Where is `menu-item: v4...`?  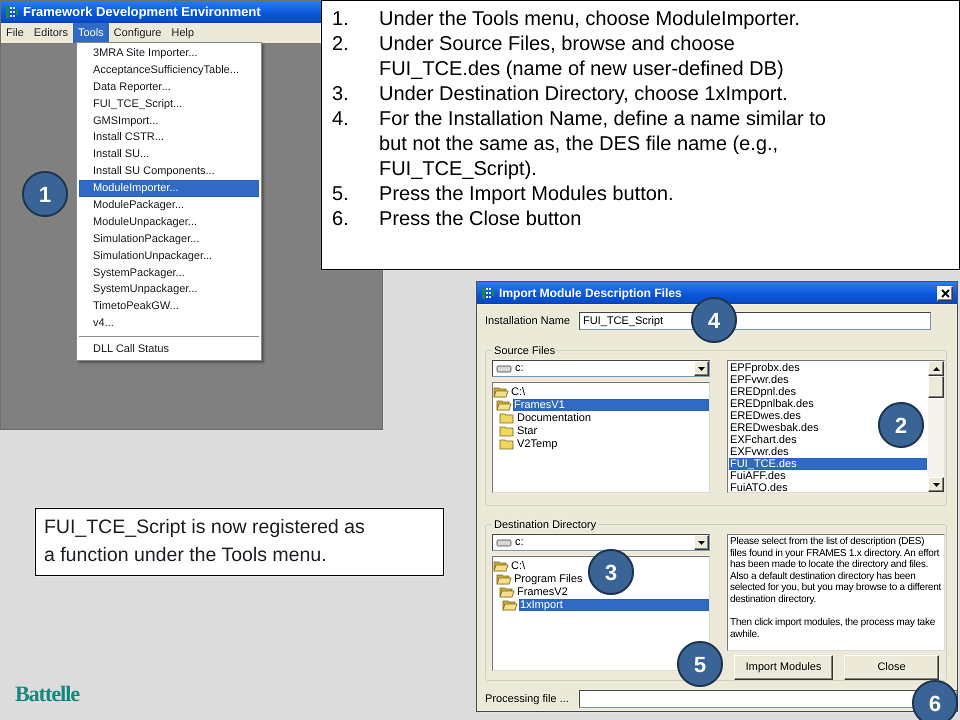 menu-item: v4... is located at coordinates (169, 323).